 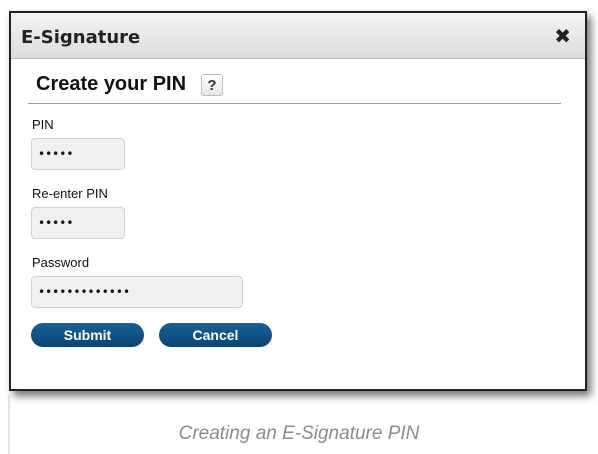 I want to click on password-field, so click(x=137, y=292).